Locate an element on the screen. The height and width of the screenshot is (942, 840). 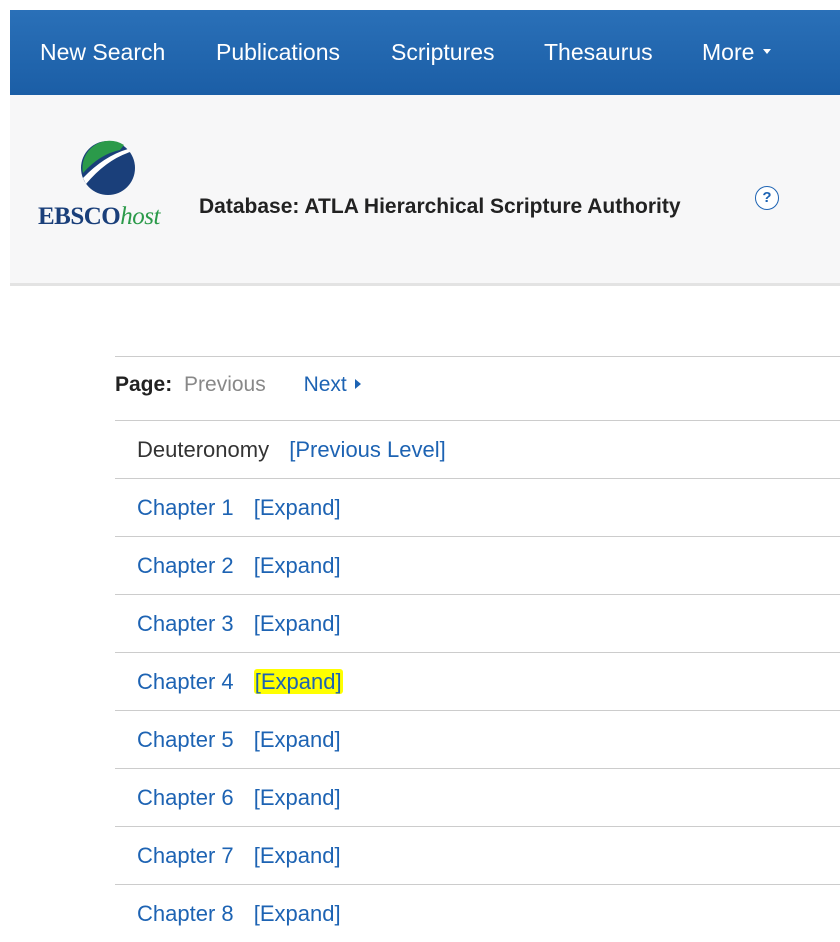
pager-next-link: Next is located at coordinates (332, 384).